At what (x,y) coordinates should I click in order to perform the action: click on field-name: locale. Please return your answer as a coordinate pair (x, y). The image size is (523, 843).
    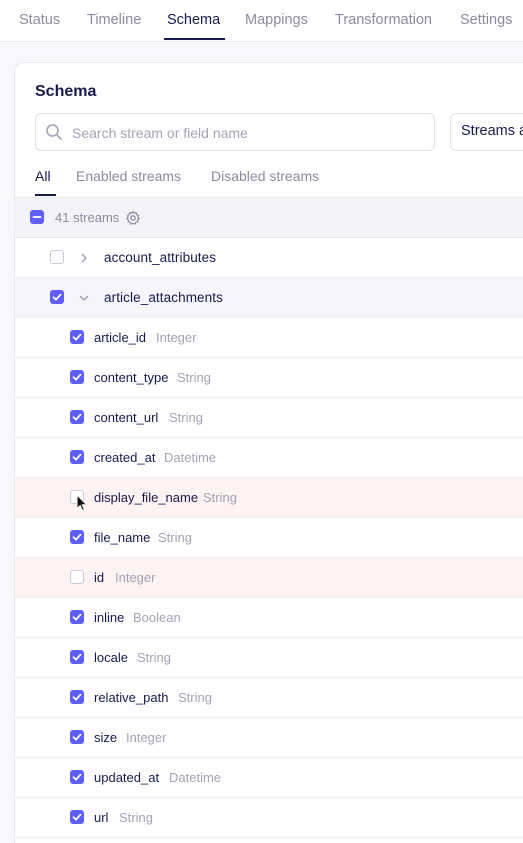
    Looking at the image, I should click on (111, 657).